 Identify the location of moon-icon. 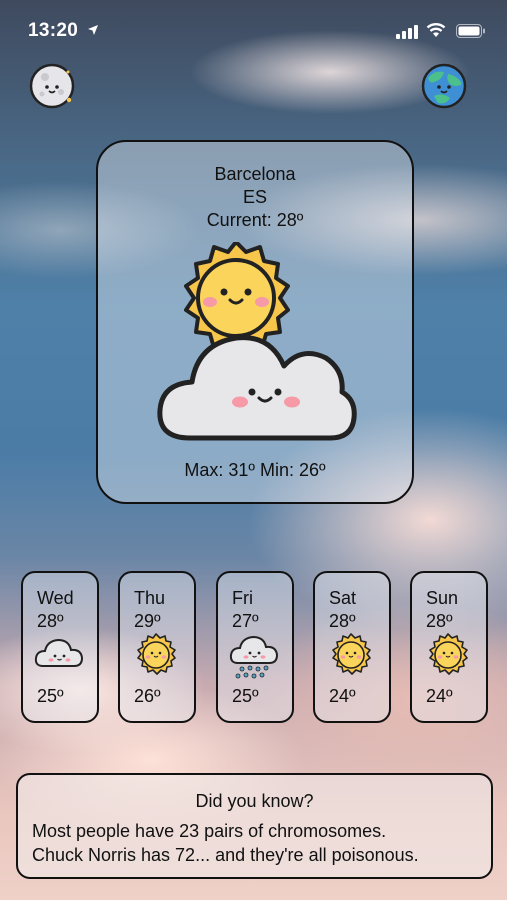
(52, 86).